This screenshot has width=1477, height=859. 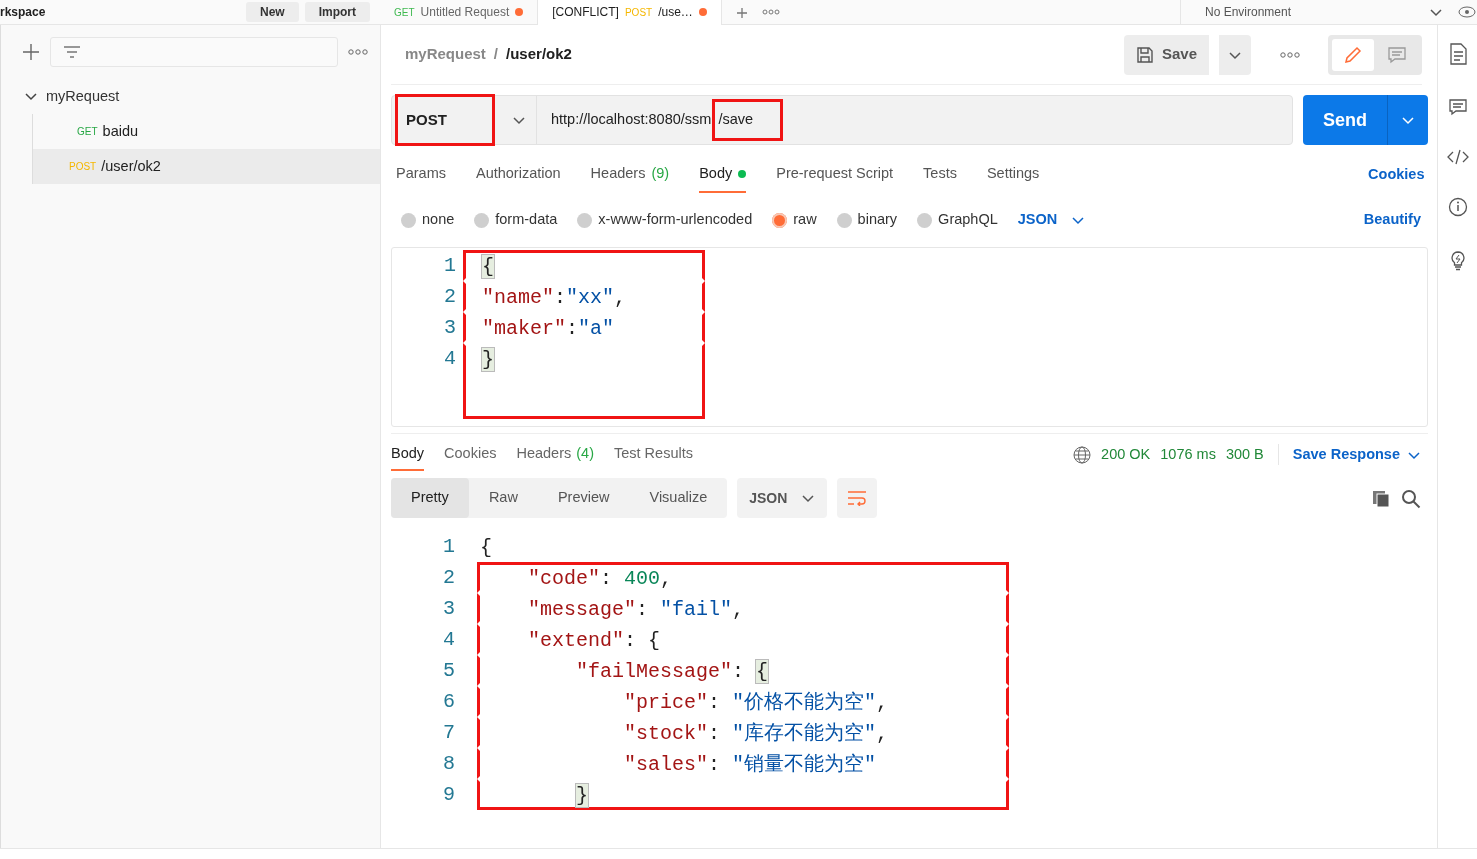 I want to click on cookies-link: Cookies, so click(x=1396, y=175).